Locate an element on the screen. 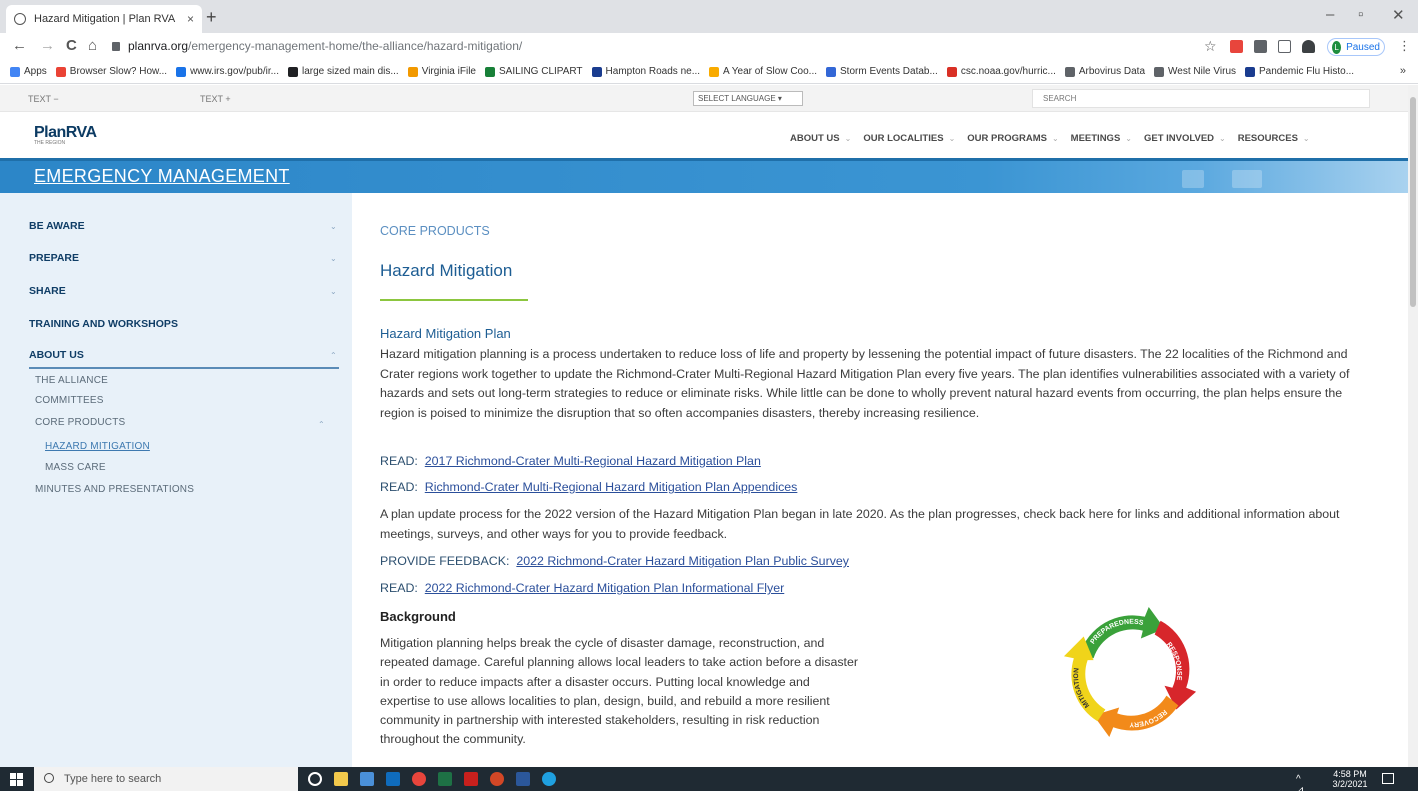 Image resolution: width=1418 pixels, height=796 pixels. profile-button: L Paused is located at coordinates (1356, 47).